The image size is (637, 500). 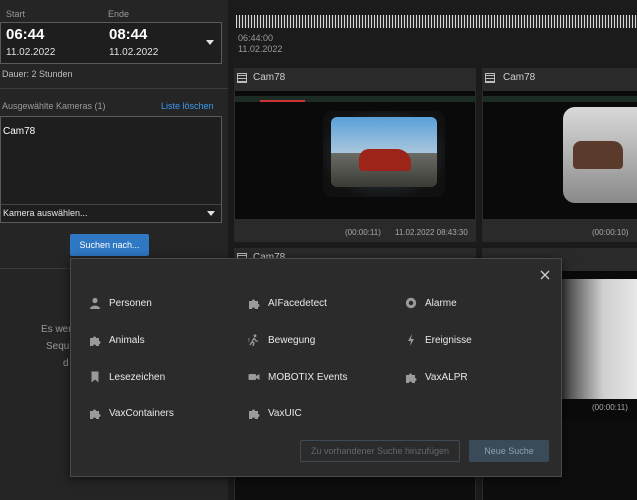 I want to click on video-overlay-bar, so click(x=560, y=99).